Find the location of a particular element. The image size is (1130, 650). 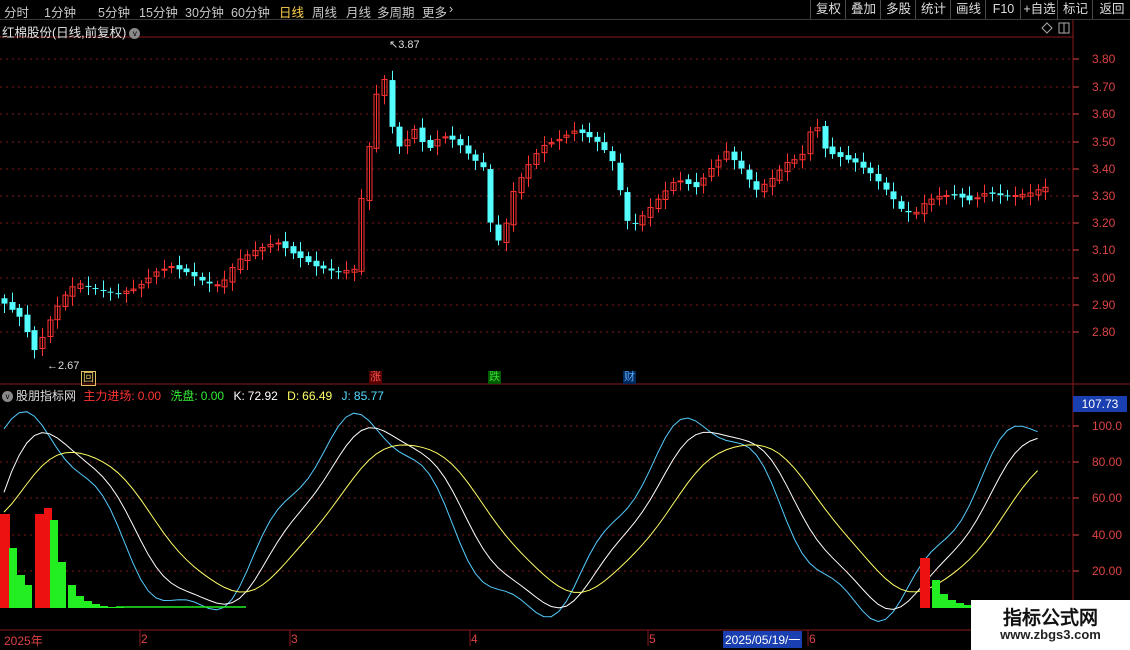

current-value-badge: 107.73 is located at coordinates (1100, 404).